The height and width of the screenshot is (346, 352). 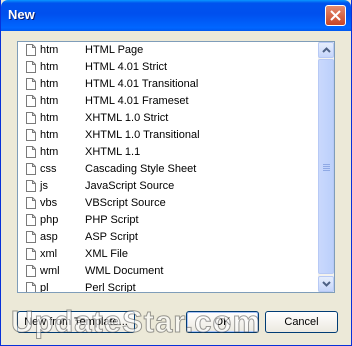 What do you see at coordinates (176, 15) in the screenshot?
I see `title-bar: New` at bounding box center [176, 15].